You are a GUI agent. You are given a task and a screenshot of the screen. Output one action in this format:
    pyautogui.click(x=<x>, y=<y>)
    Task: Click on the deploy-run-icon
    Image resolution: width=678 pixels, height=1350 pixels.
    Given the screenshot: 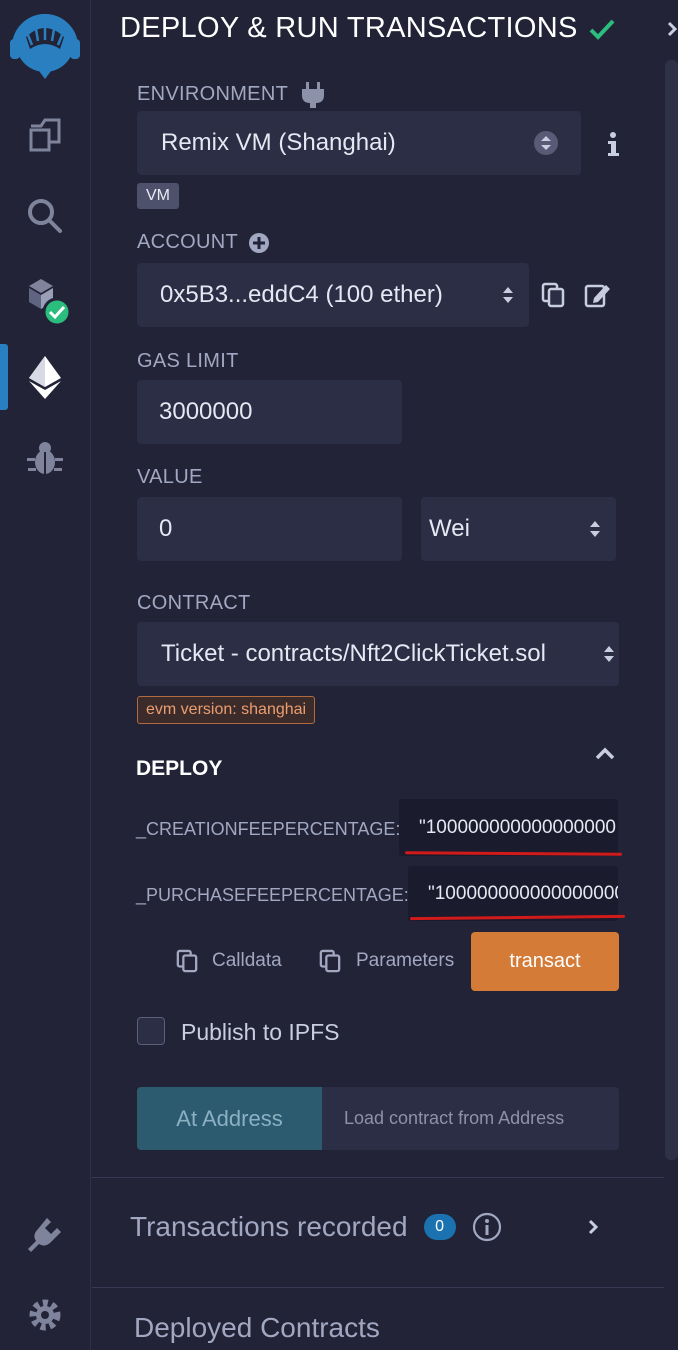 What is the action you would take?
    pyautogui.click(x=45, y=377)
    